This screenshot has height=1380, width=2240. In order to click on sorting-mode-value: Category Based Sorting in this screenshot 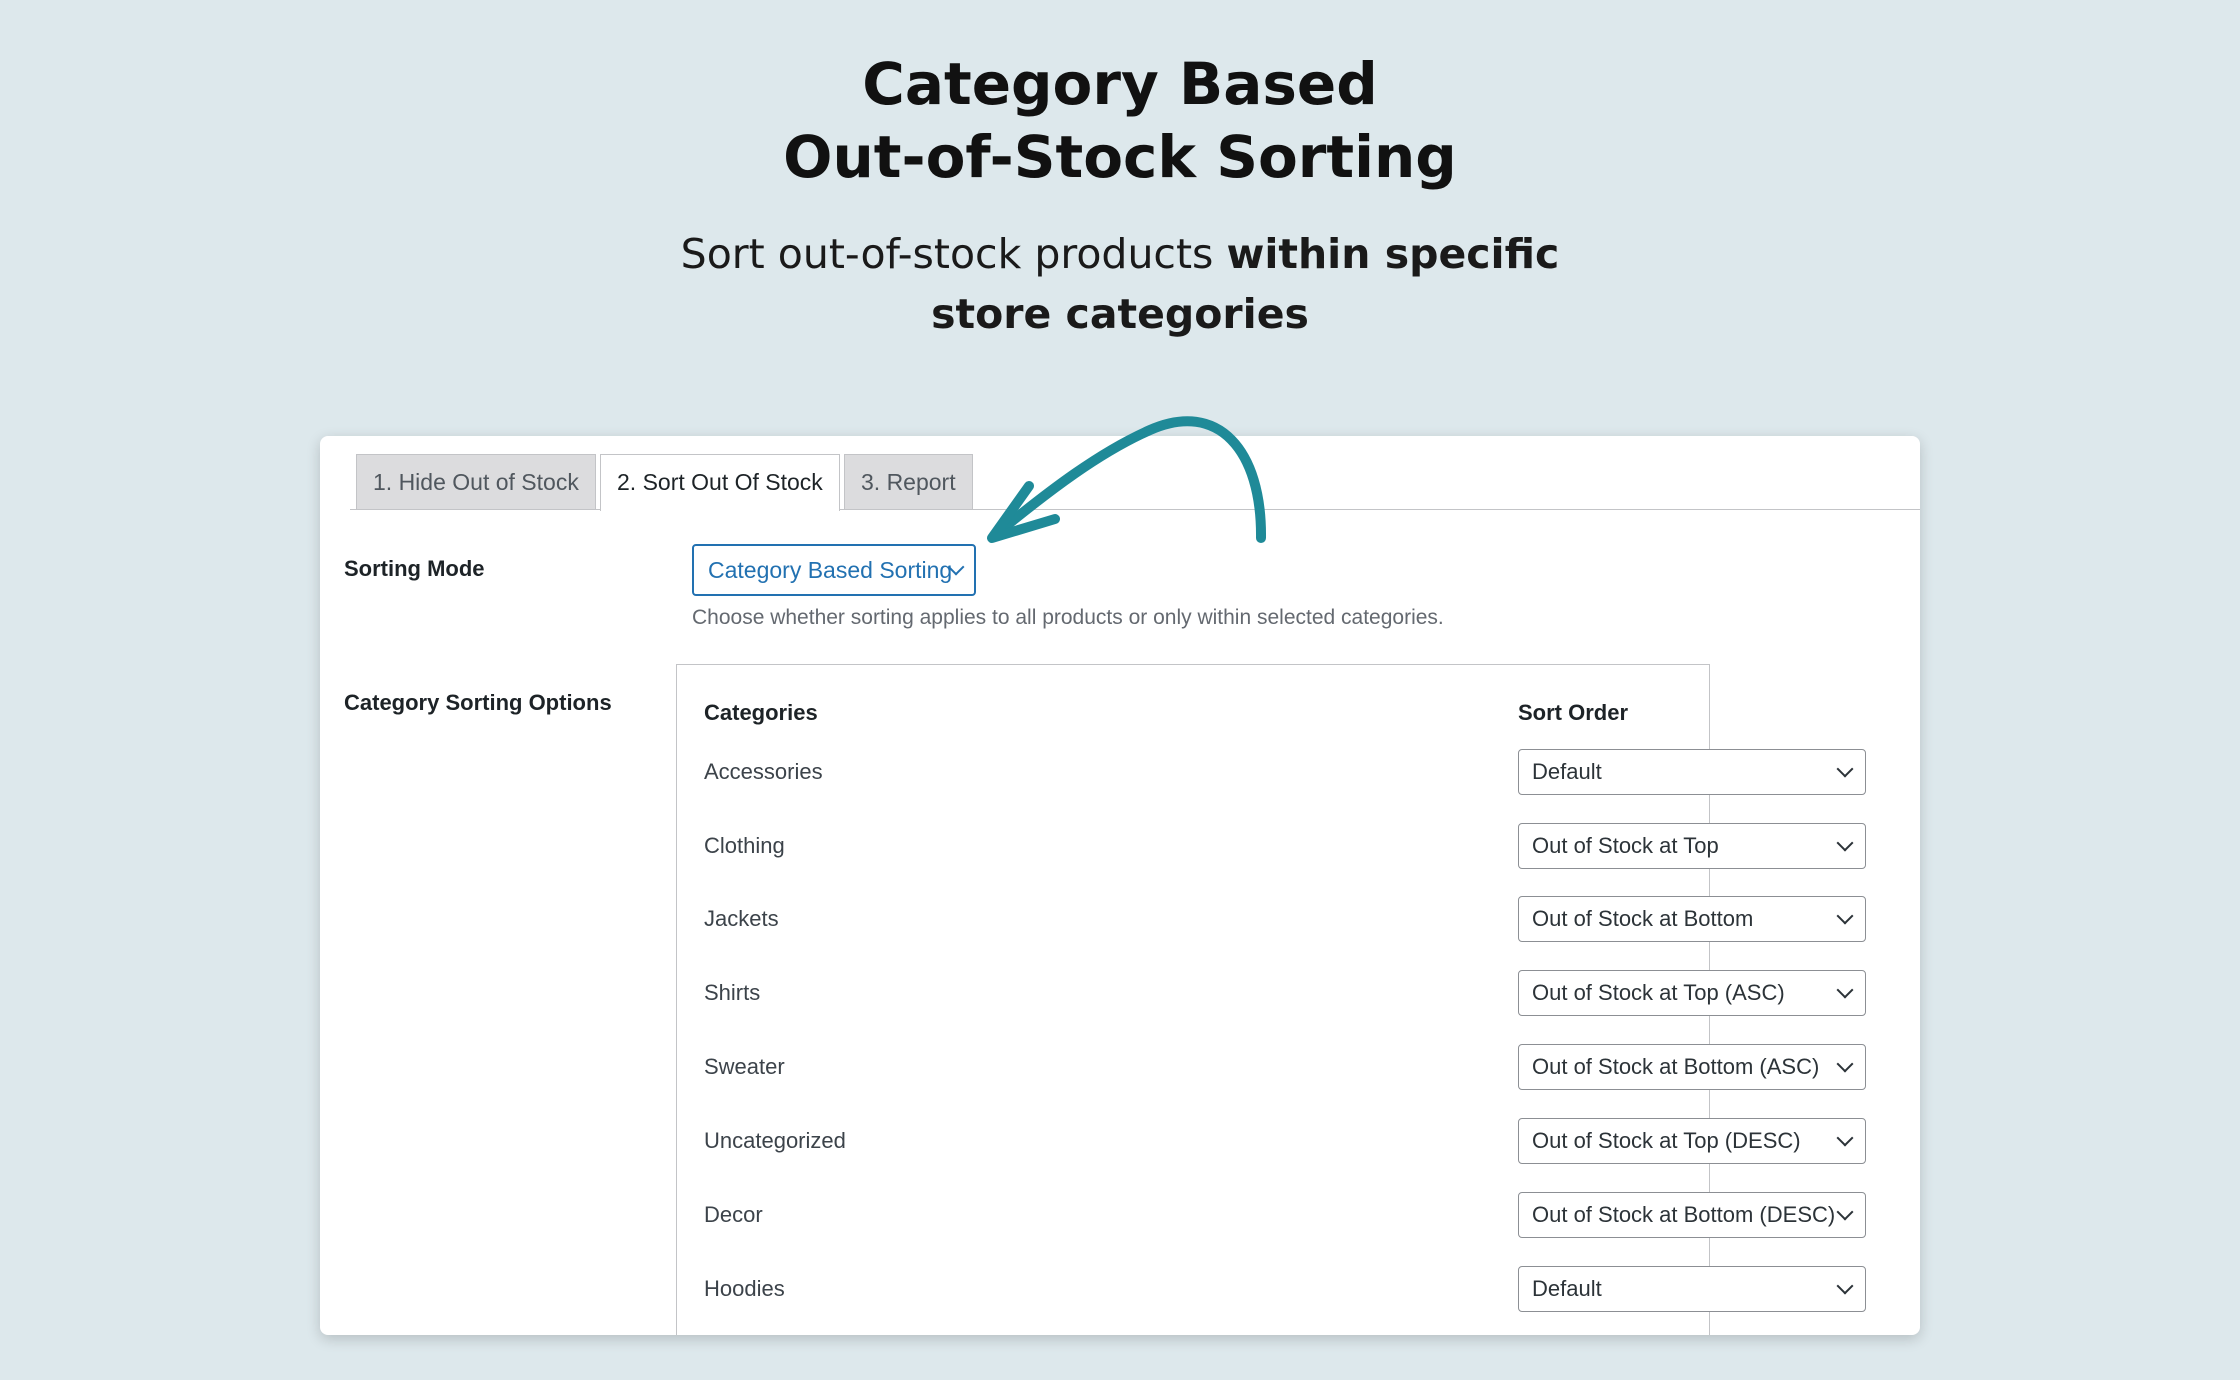, I will do `click(830, 570)`.